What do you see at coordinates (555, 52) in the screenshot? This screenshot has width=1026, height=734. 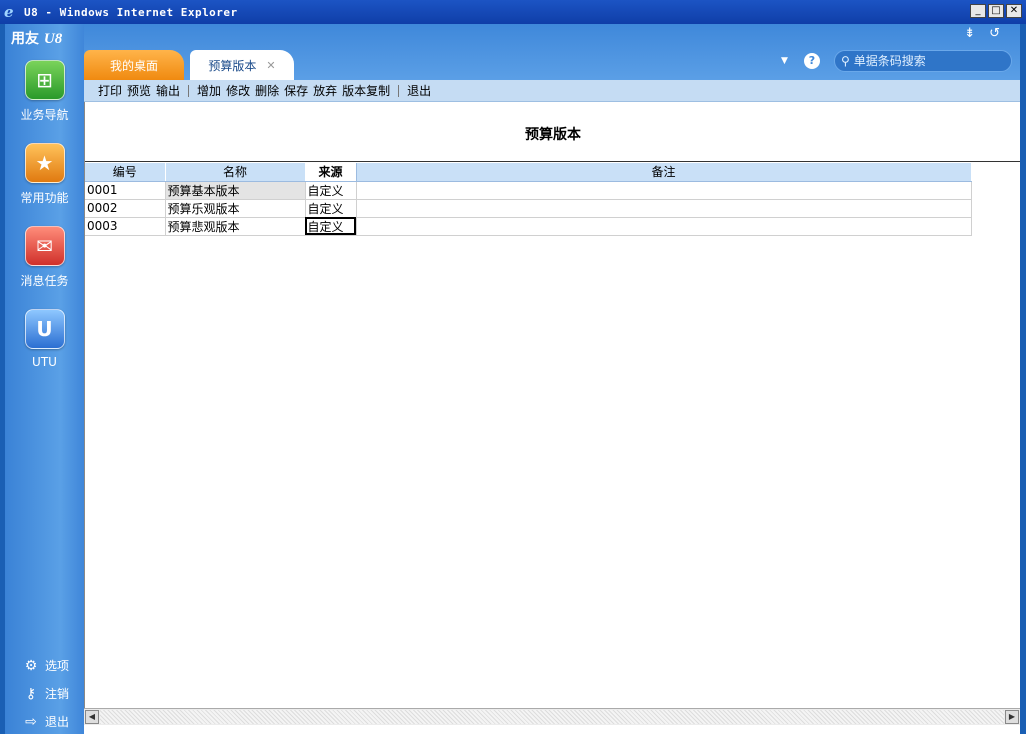 I see `top-bar: ⇟ ↺ 我的桌面 预算版本 ✕ ▼ ? ⚲` at bounding box center [555, 52].